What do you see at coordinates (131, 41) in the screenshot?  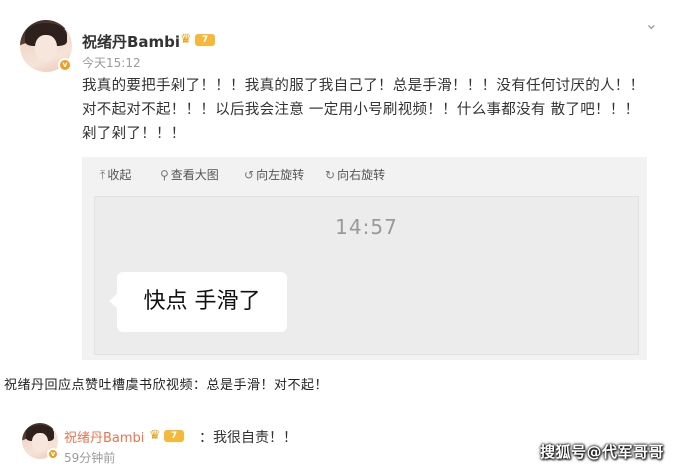 I see `username: 祝绪丹Bambi` at bounding box center [131, 41].